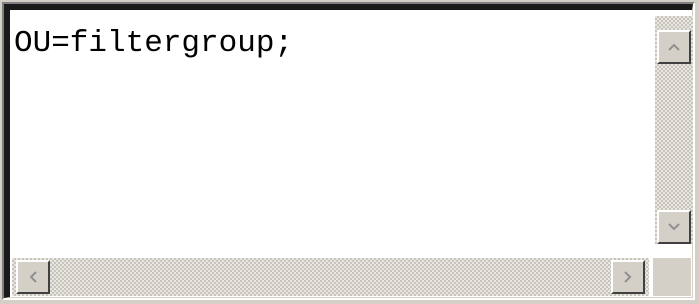 This screenshot has width=699, height=304. I want to click on scroll-left-button, so click(33, 277).